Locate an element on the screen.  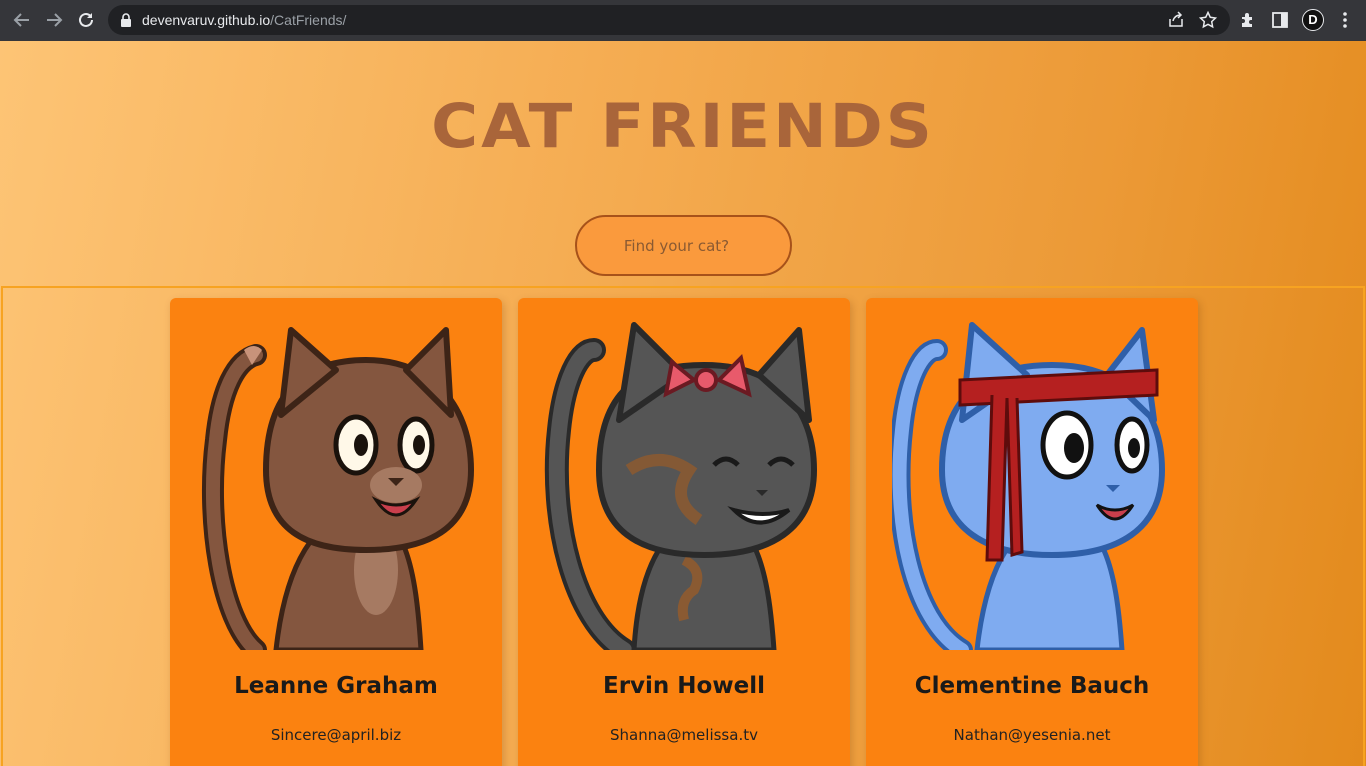
card-name: Leanne Graham is located at coordinates (336, 686).